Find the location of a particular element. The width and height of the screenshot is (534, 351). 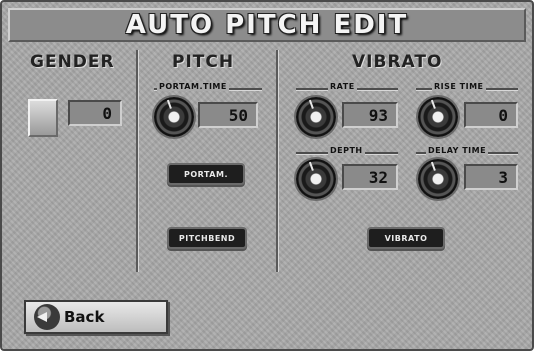

portam-time-label: PORTAM.TIME is located at coordinates (193, 86).